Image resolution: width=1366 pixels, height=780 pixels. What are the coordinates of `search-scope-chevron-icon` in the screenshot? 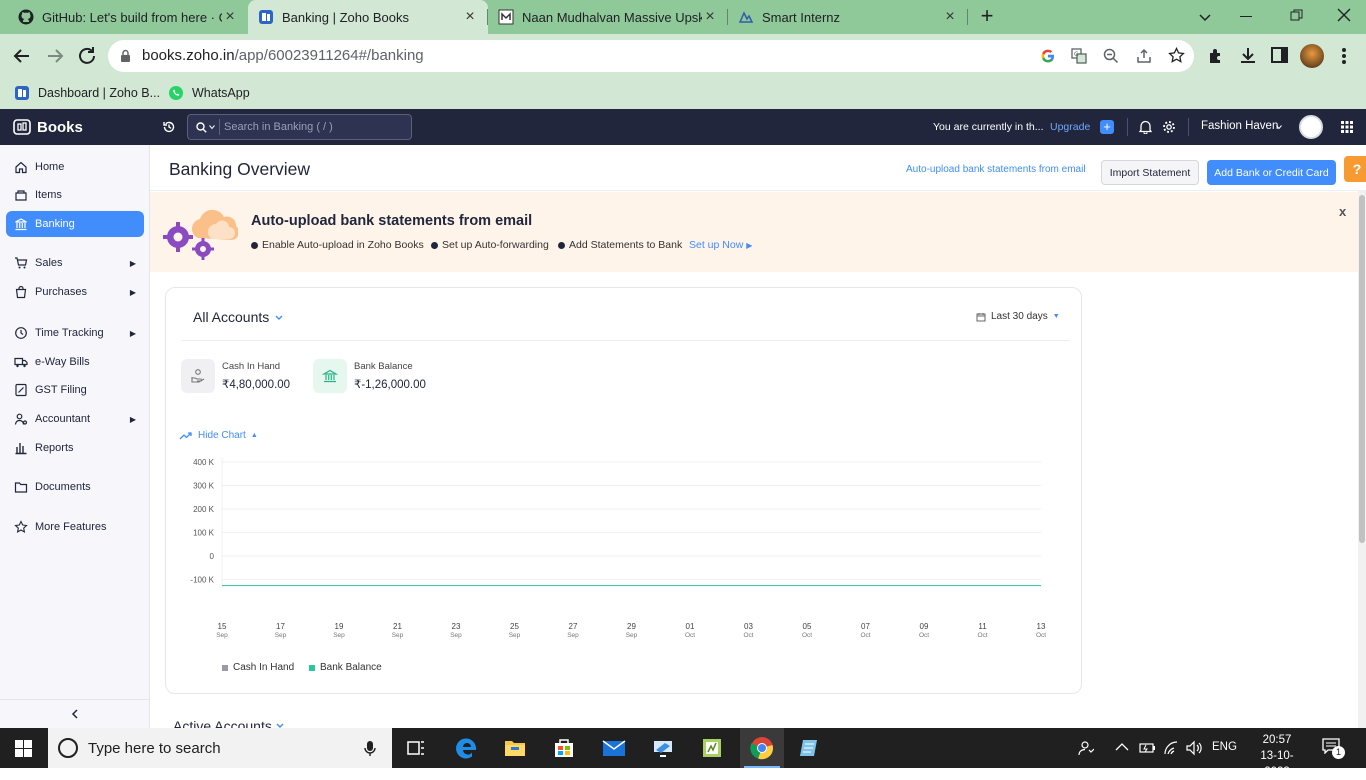 It's located at (212, 127).